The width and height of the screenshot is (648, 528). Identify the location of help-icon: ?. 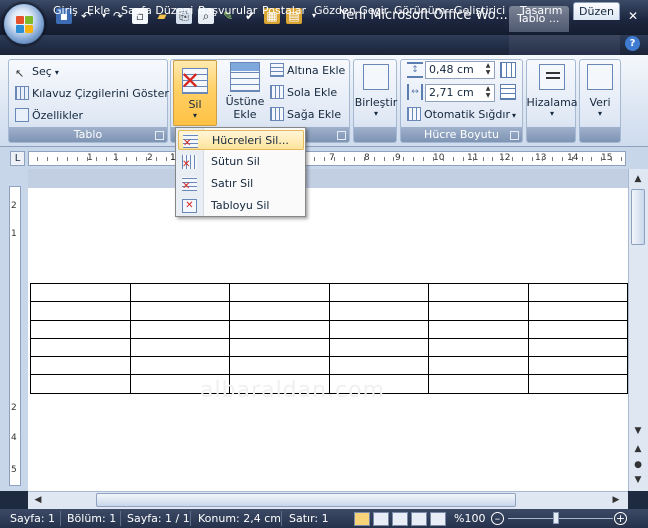
(632, 43).